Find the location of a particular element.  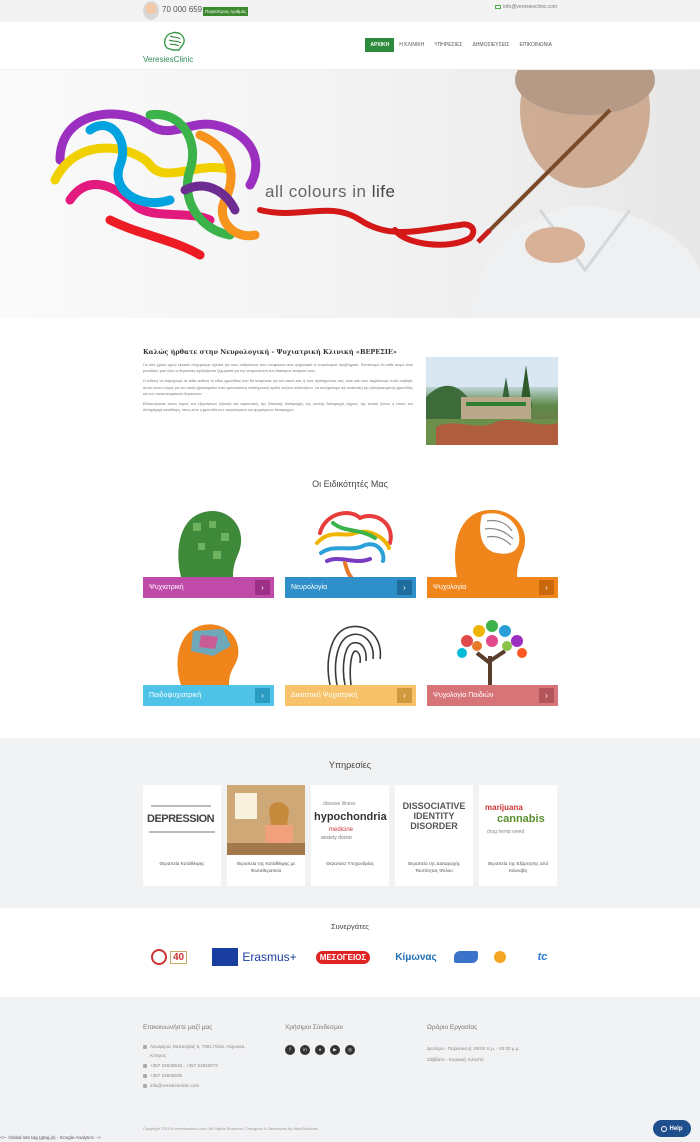

instagram-icon: ◎ is located at coordinates (350, 1050).